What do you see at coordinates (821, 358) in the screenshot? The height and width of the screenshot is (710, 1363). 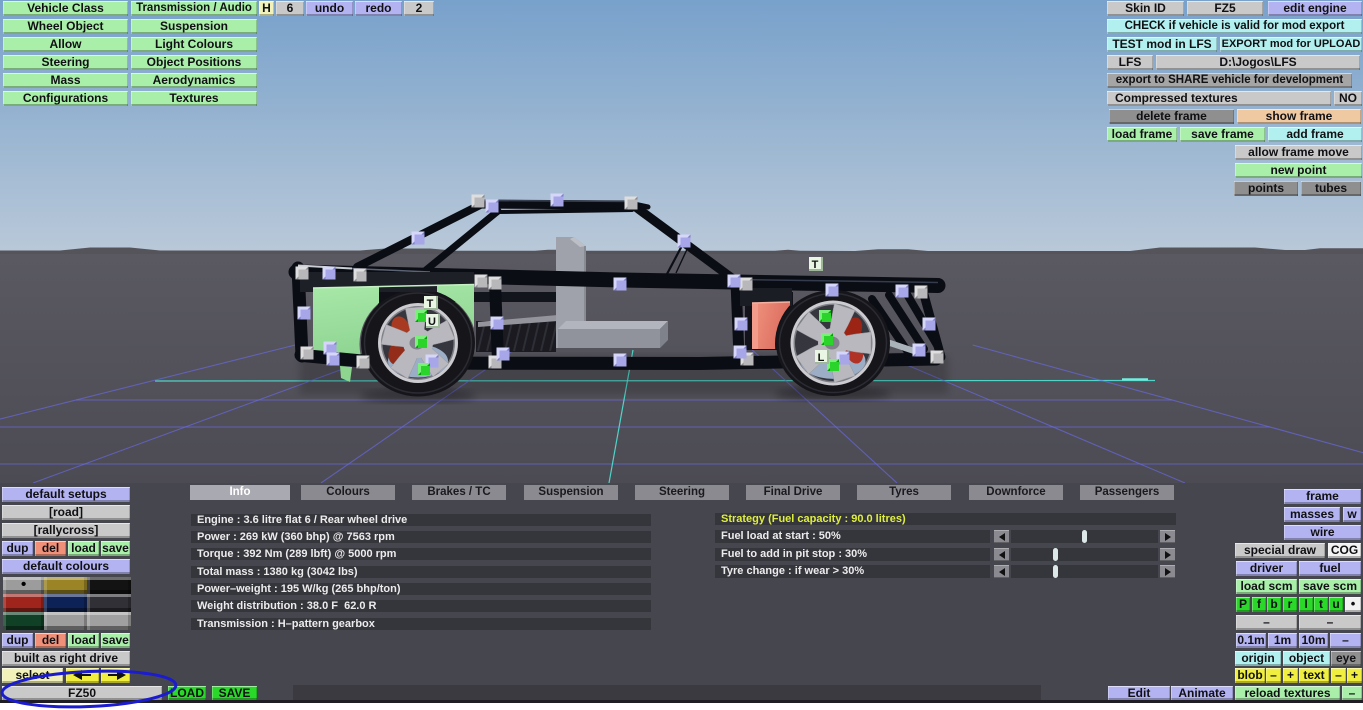 I see `svg-text: L` at bounding box center [821, 358].